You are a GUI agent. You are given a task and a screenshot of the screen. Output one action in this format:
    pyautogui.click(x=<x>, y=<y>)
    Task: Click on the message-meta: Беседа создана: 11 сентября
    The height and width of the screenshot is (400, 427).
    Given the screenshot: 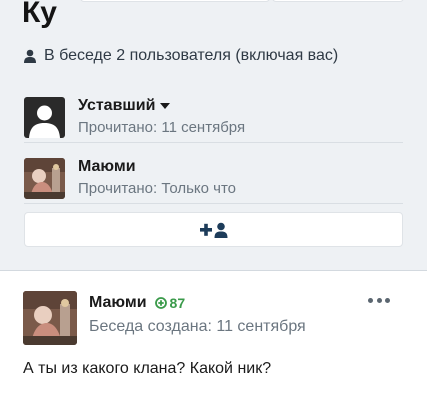 What is the action you would take?
    pyautogui.click(x=197, y=326)
    